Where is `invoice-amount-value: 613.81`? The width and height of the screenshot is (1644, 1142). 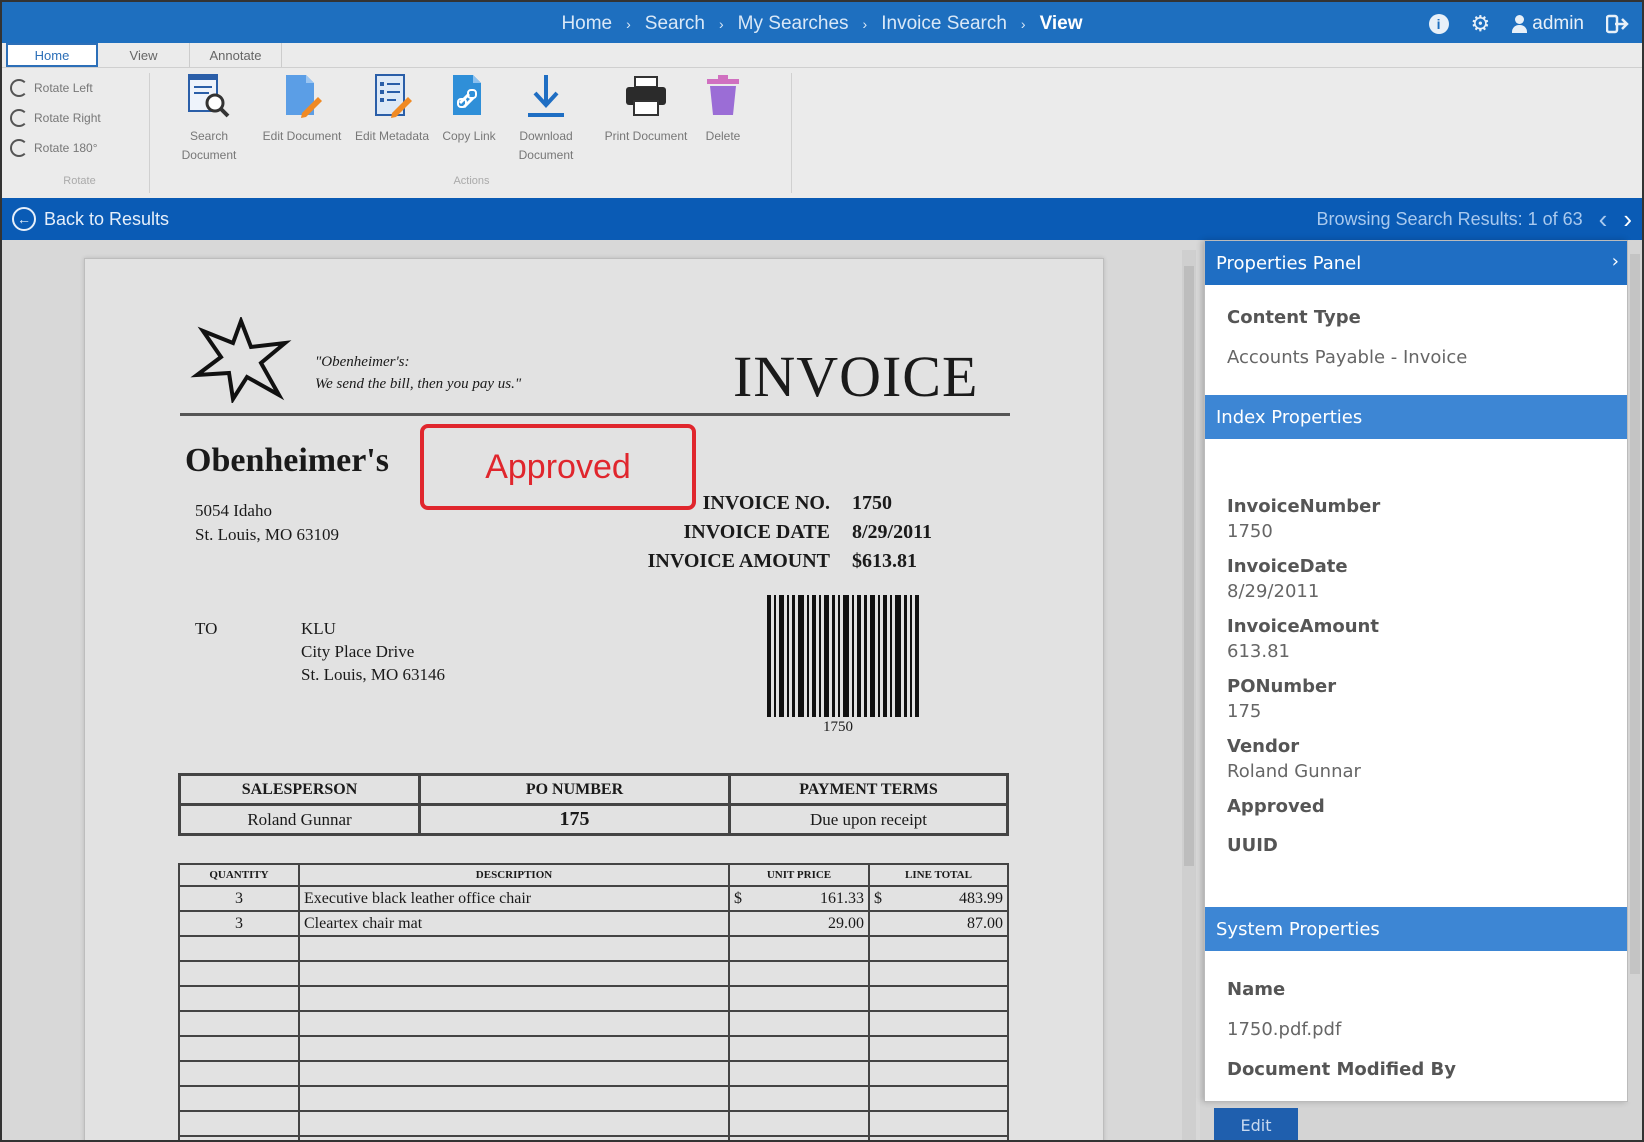
invoice-amount-value: 613.81 is located at coordinates (1258, 651).